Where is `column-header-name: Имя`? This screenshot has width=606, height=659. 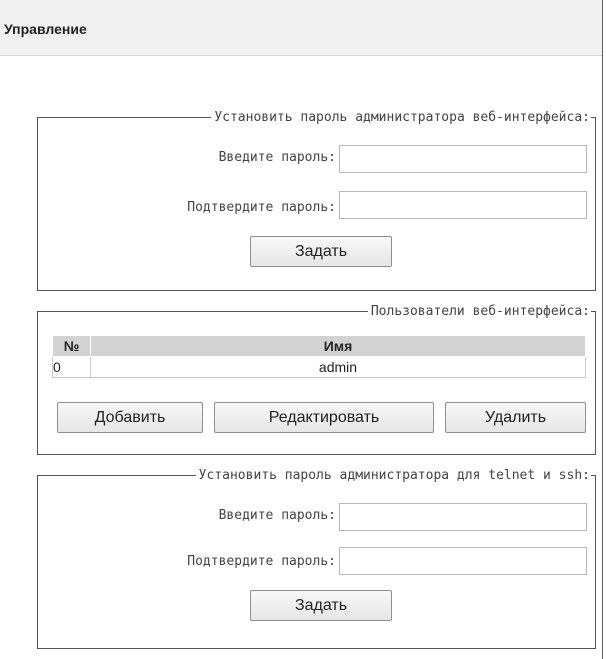 column-header-name: Имя is located at coordinates (338, 346).